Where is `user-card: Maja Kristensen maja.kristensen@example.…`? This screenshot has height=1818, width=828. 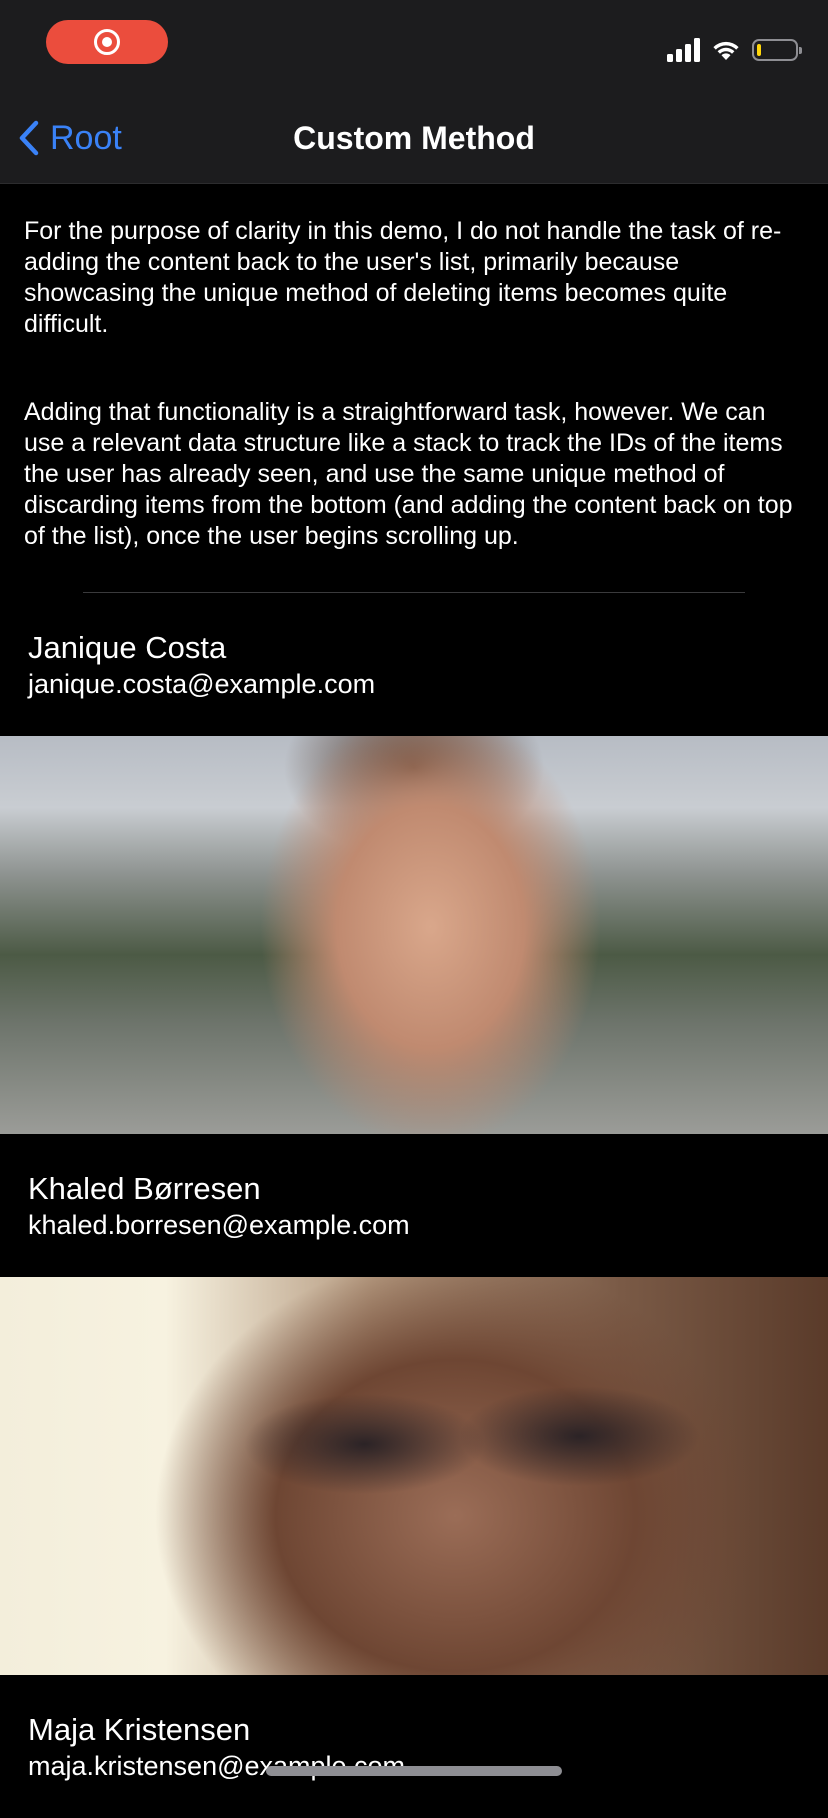 user-card: Maja Kristensen maja.kristensen@example.… is located at coordinates (414, 1746).